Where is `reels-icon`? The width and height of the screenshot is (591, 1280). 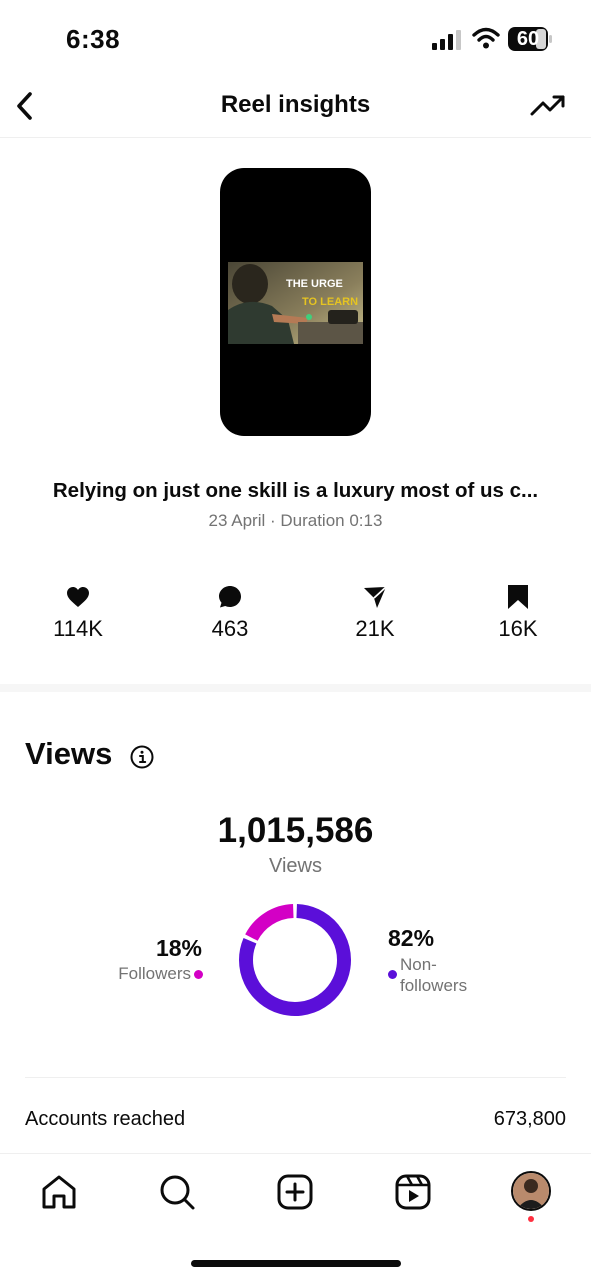 reels-icon is located at coordinates (413, 1192).